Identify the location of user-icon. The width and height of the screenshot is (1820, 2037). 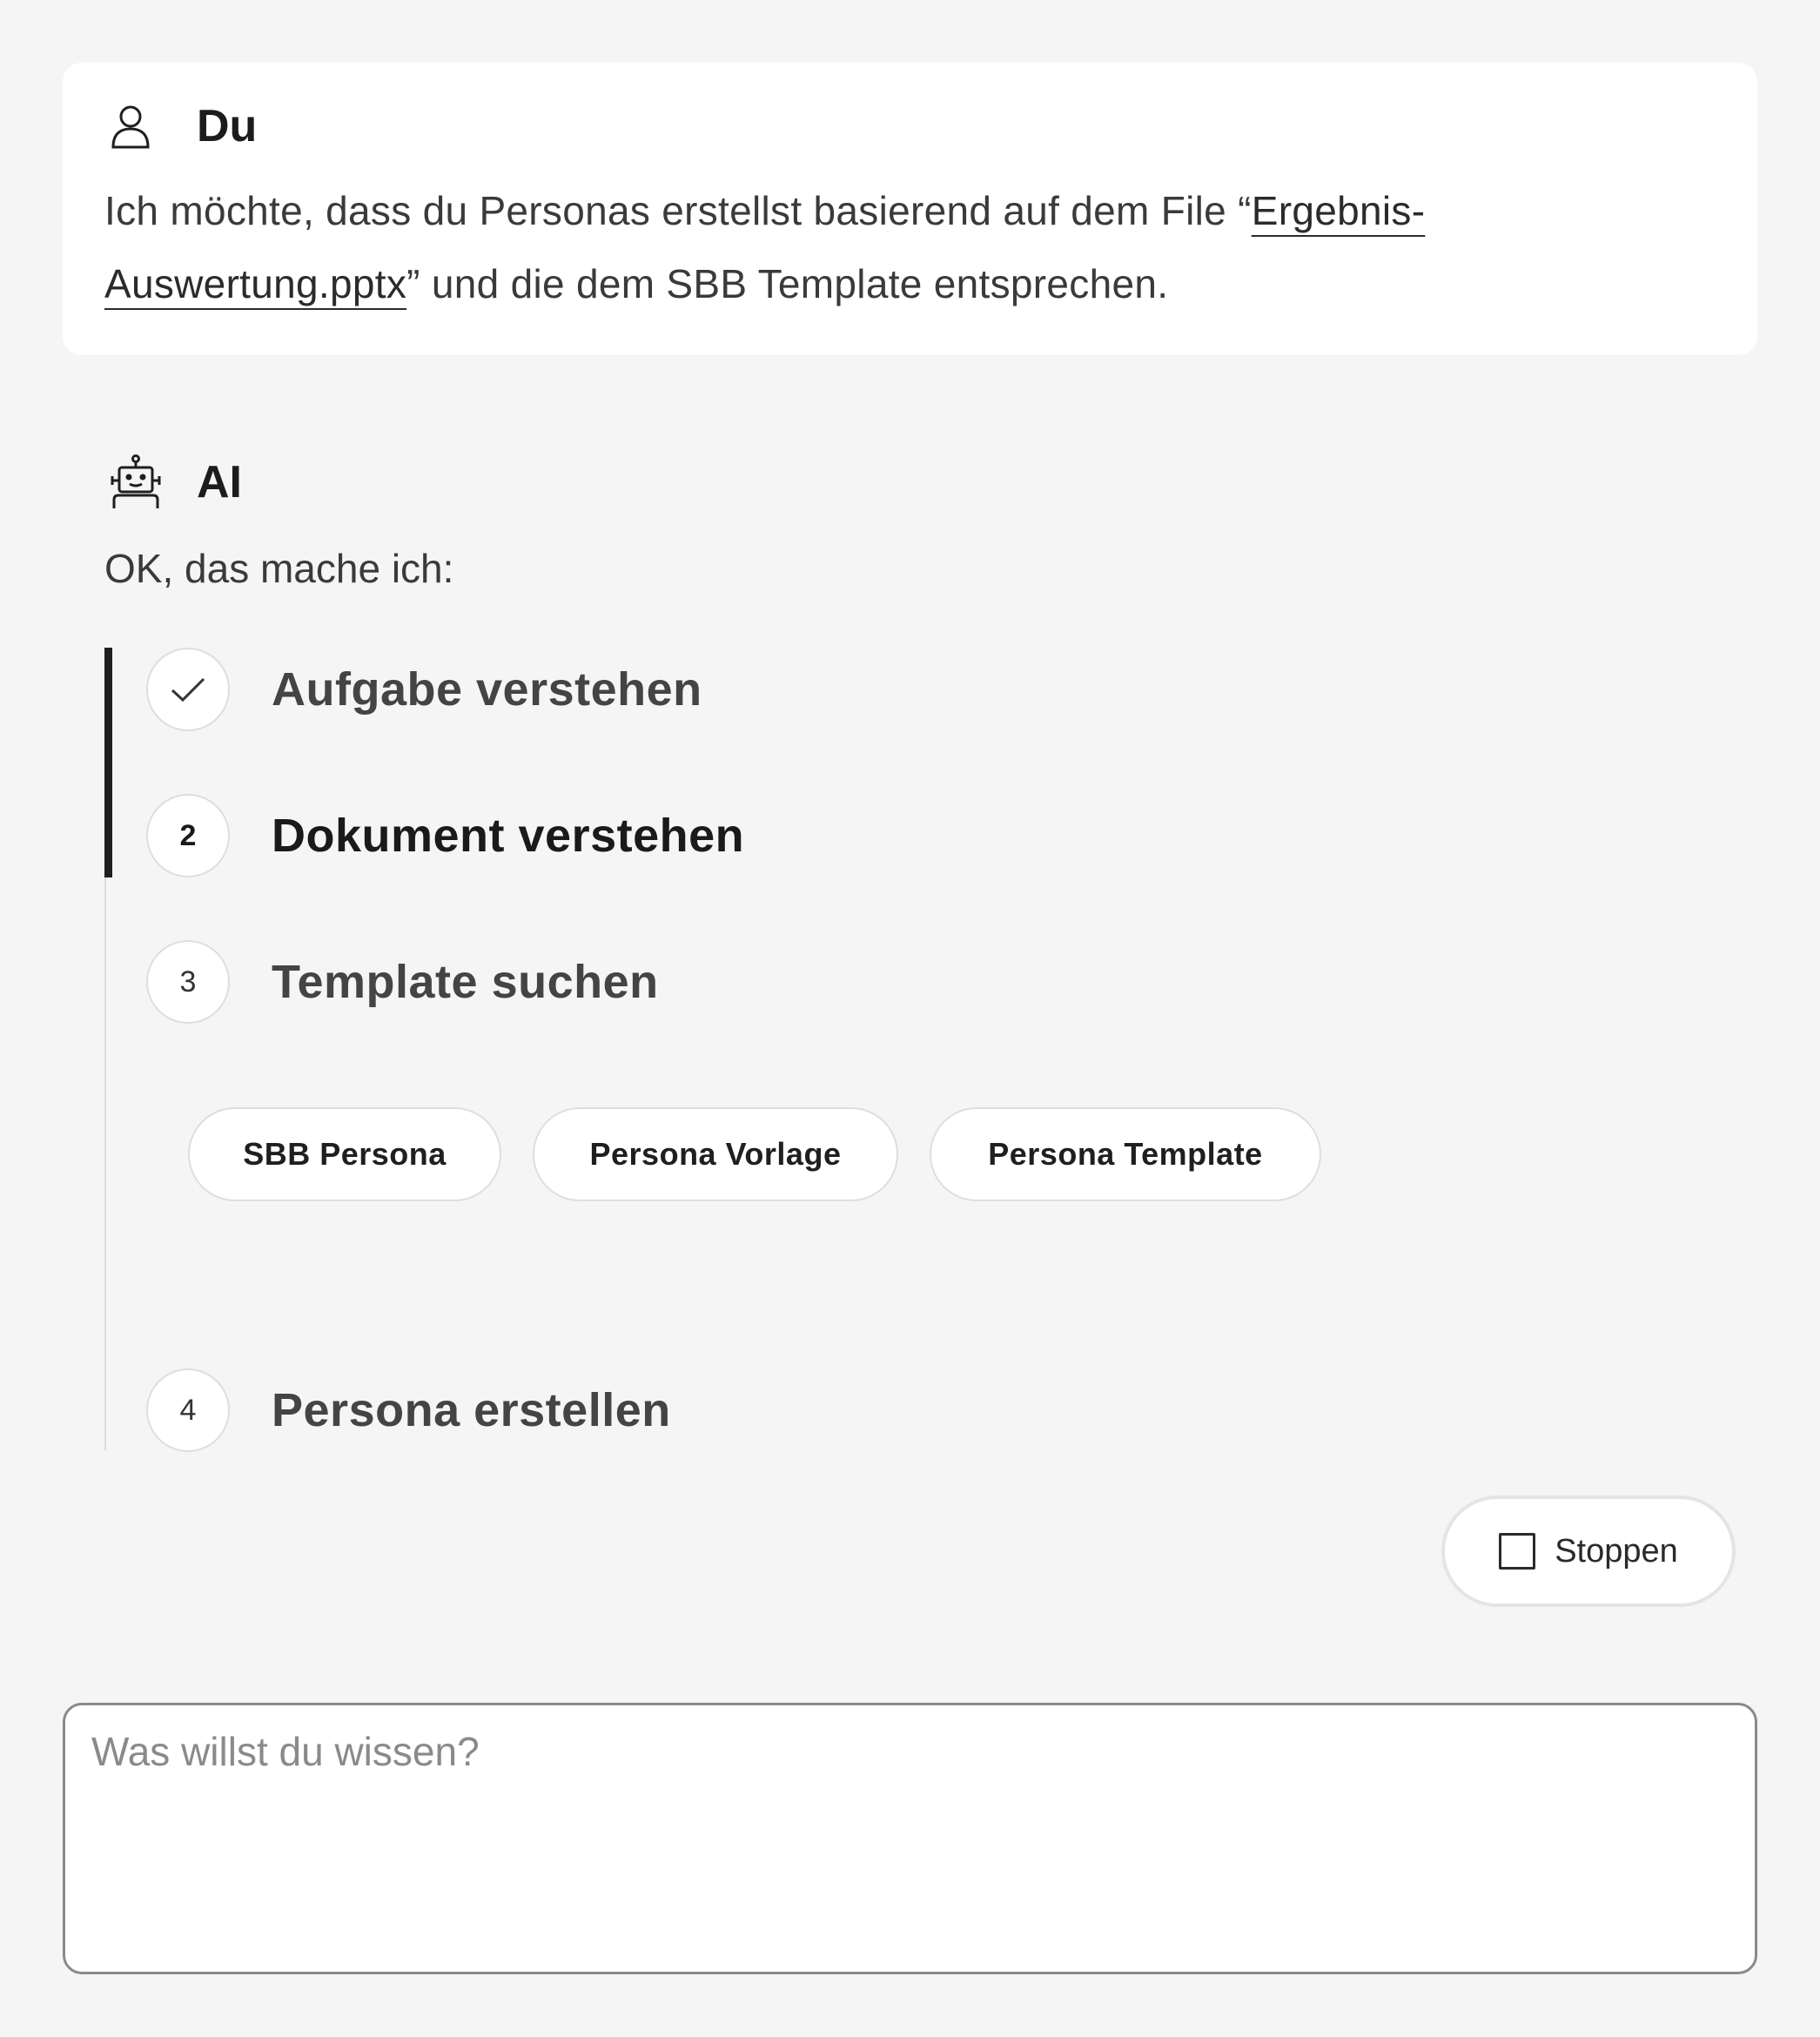
(130, 126).